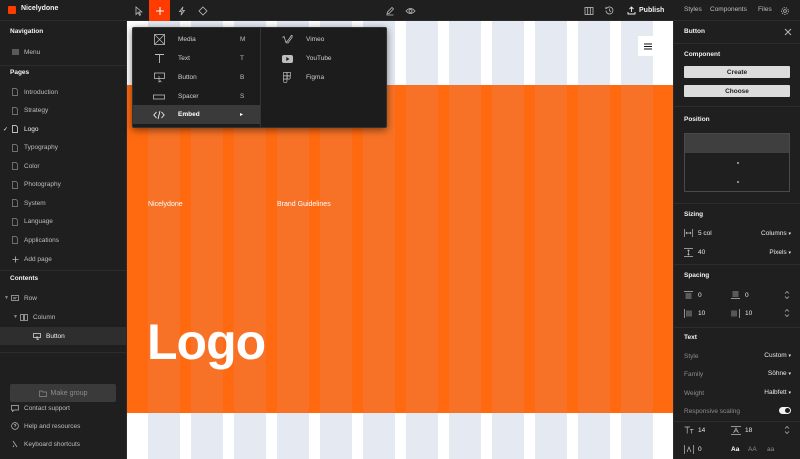 This screenshot has height=459, width=800. What do you see at coordinates (389, 10) in the screenshot?
I see `edit-pen-icon` at bounding box center [389, 10].